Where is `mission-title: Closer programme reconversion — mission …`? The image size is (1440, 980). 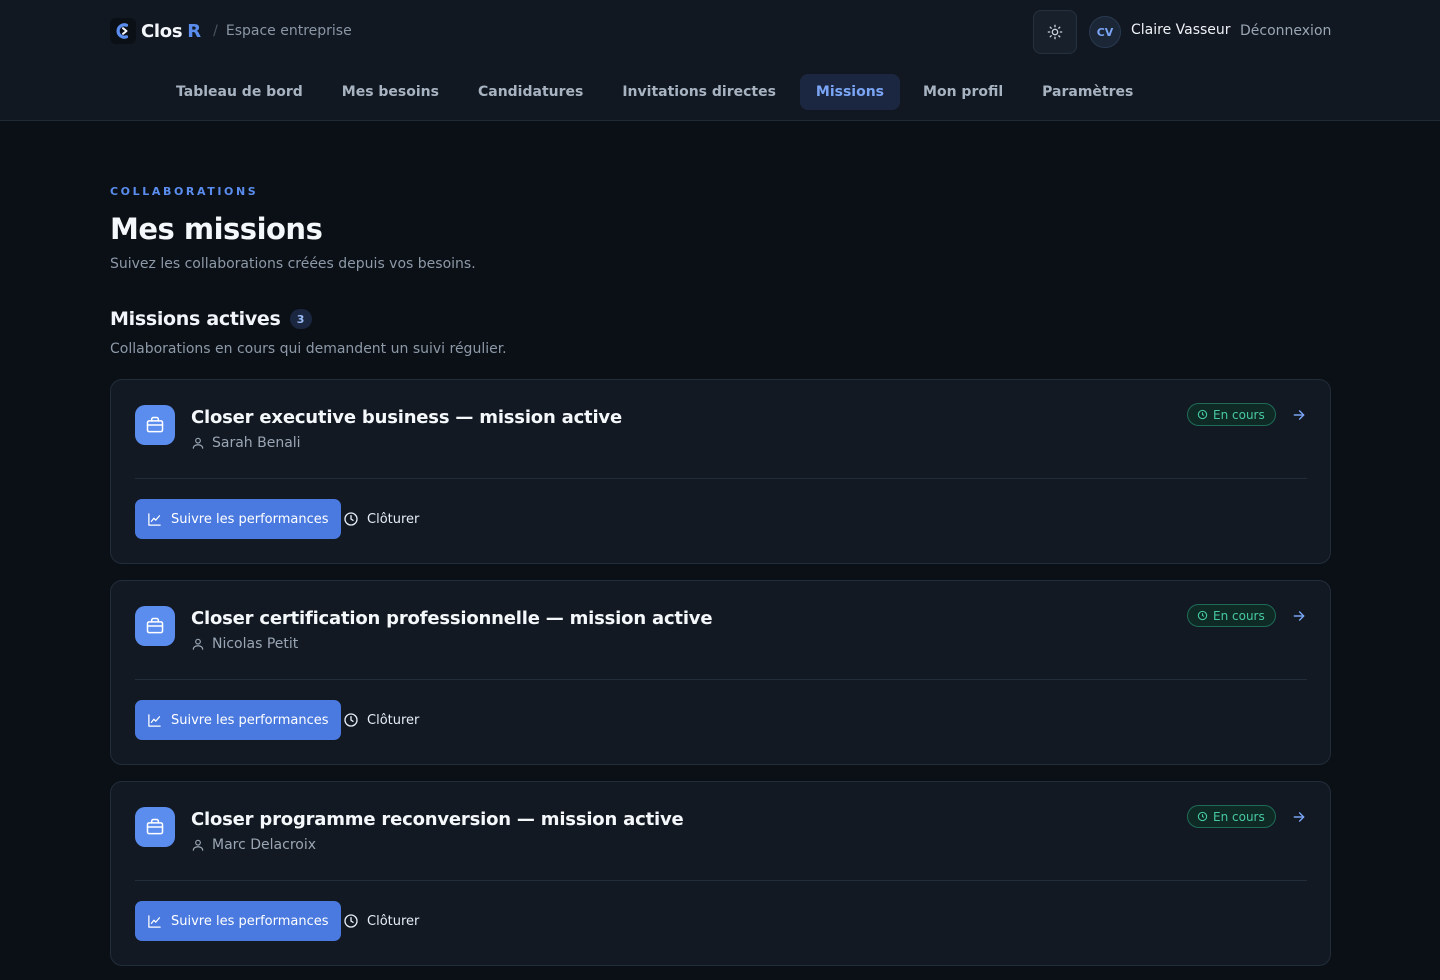 mission-title: Closer programme reconversion — mission … is located at coordinates (437, 819).